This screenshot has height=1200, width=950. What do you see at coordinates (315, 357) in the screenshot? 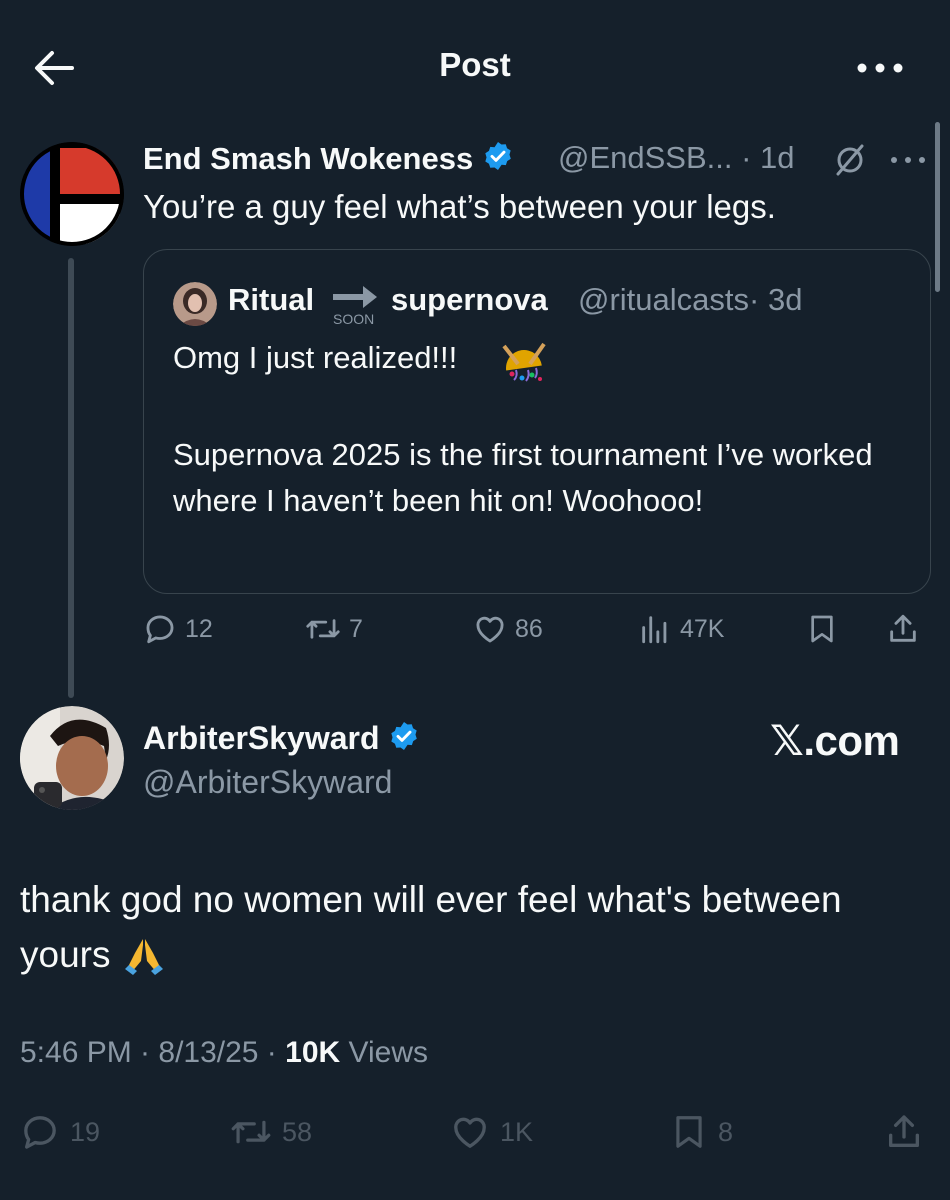
I see `quoted-text-line1: Omg I just realized!!!` at bounding box center [315, 357].